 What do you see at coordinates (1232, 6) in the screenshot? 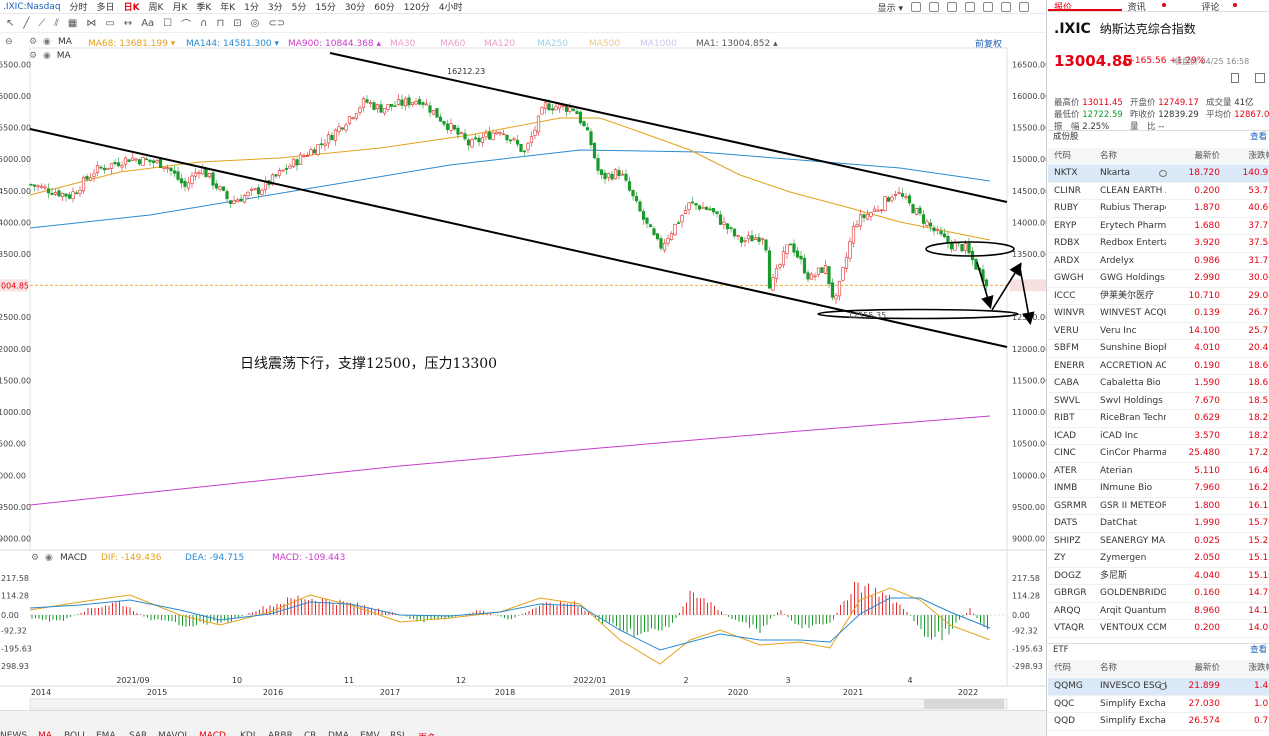
I see `tab-comments: 评论` at bounding box center [1232, 6].